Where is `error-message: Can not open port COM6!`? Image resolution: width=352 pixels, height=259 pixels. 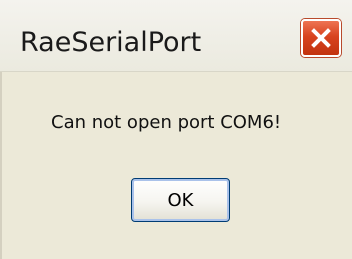
error-message: Can not open port COM6! is located at coordinates (166, 122).